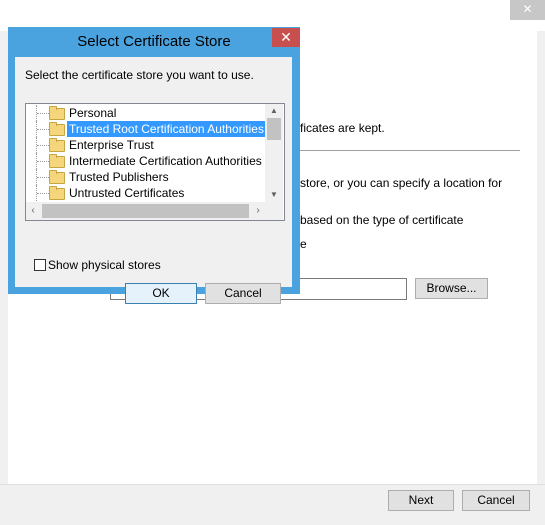  Describe the element at coordinates (111, 145) in the screenshot. I see `tree-item-label: Enterprise Trust` at that location.